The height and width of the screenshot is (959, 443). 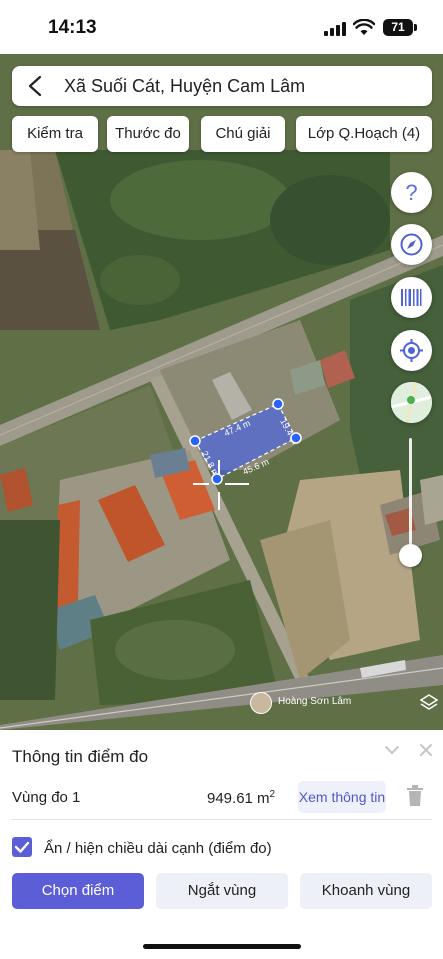 I want to click on area-number: 949.61 m, so click(x=238, y=798).